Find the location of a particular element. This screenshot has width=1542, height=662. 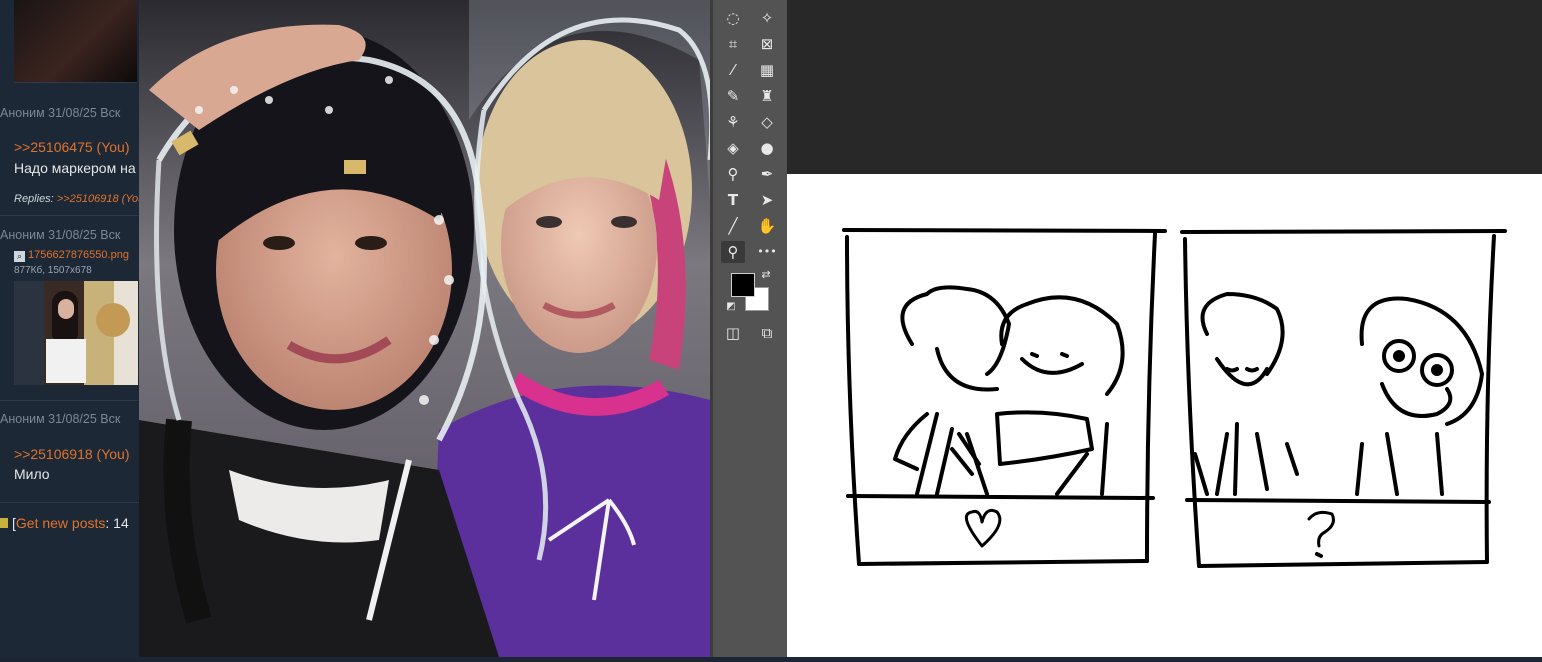

healing-brush-tool-icon: ▦ is located at coordinates (767, 70).